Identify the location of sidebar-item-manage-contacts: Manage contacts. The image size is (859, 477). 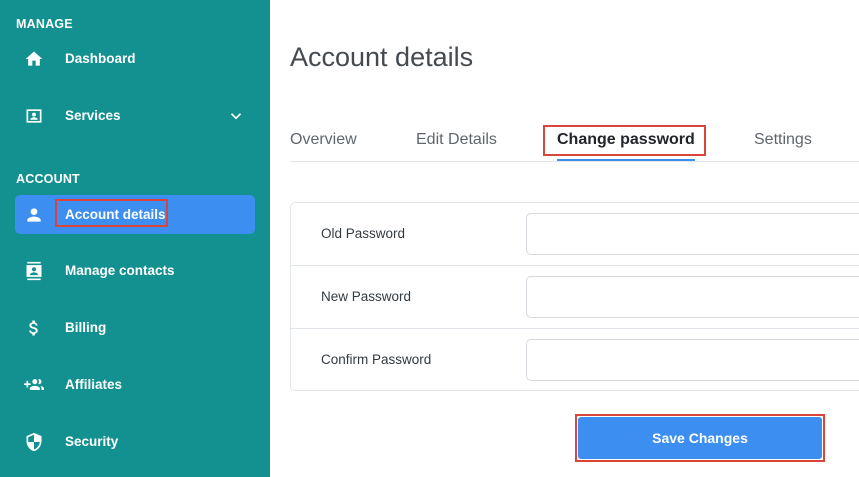
(135, 270).